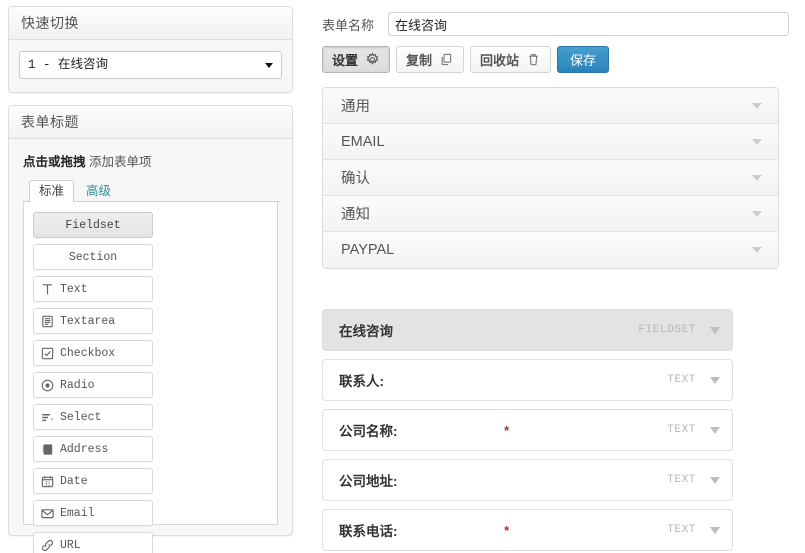  Describe the element at coordinates (527, 480) in the screenshot. I see `form-item-row: 公司地址: TEXT` at that location.